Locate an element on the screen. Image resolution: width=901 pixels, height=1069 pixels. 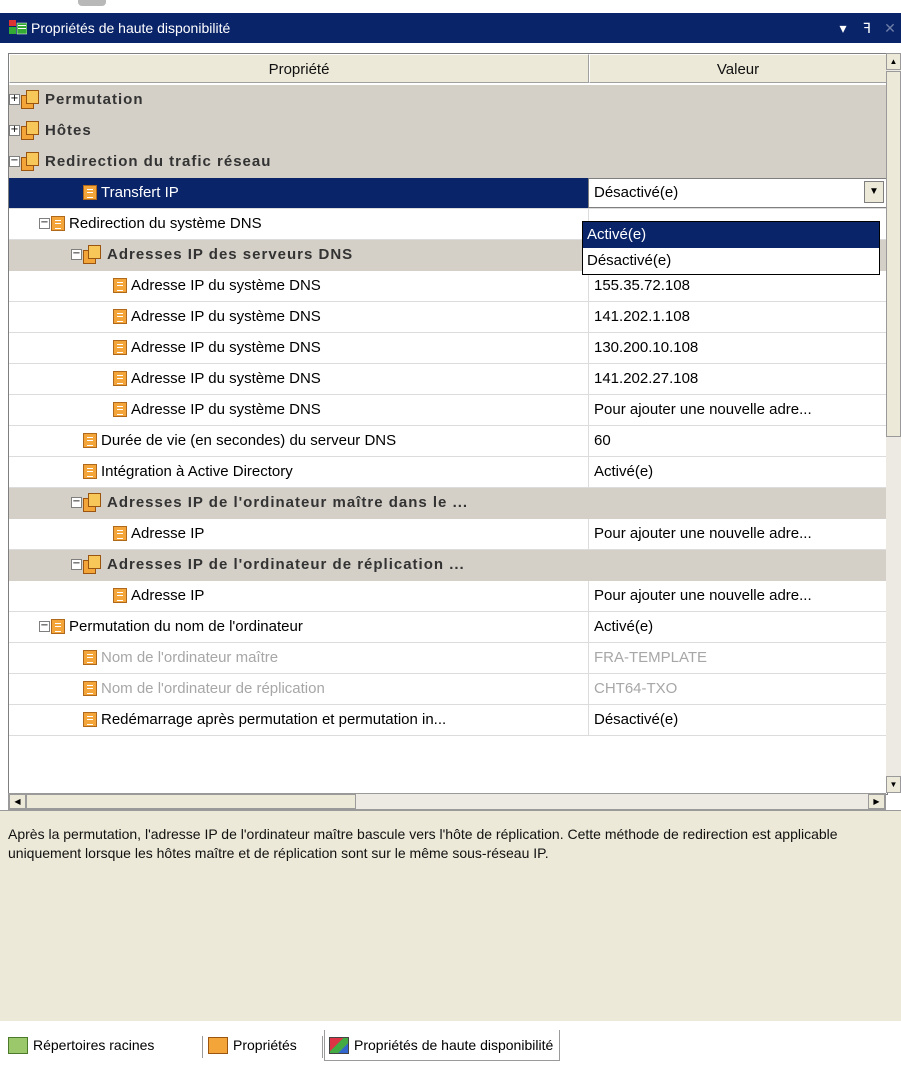
dropdown-option-active: Activé(e) is located at coordinates (731, 235).